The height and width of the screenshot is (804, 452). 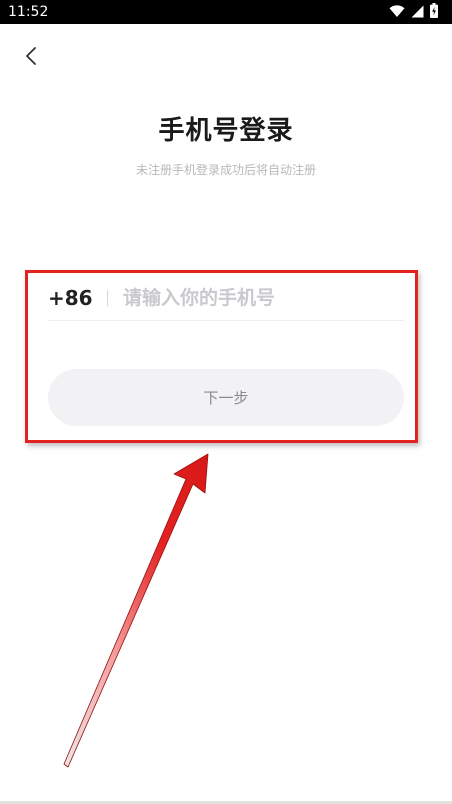 I want to click on battery-icon, so click(x=434, y=12).